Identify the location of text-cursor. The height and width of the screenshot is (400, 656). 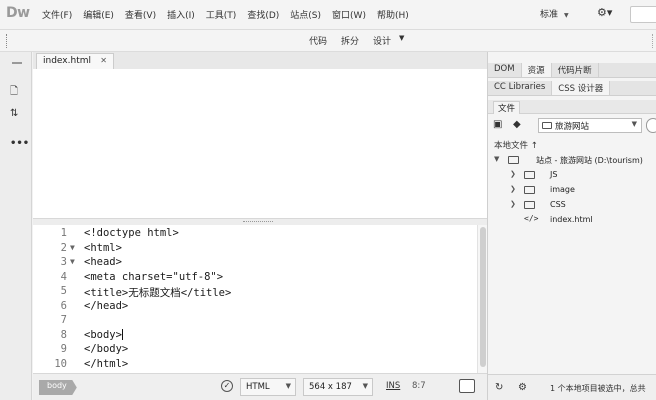
(122, 334).